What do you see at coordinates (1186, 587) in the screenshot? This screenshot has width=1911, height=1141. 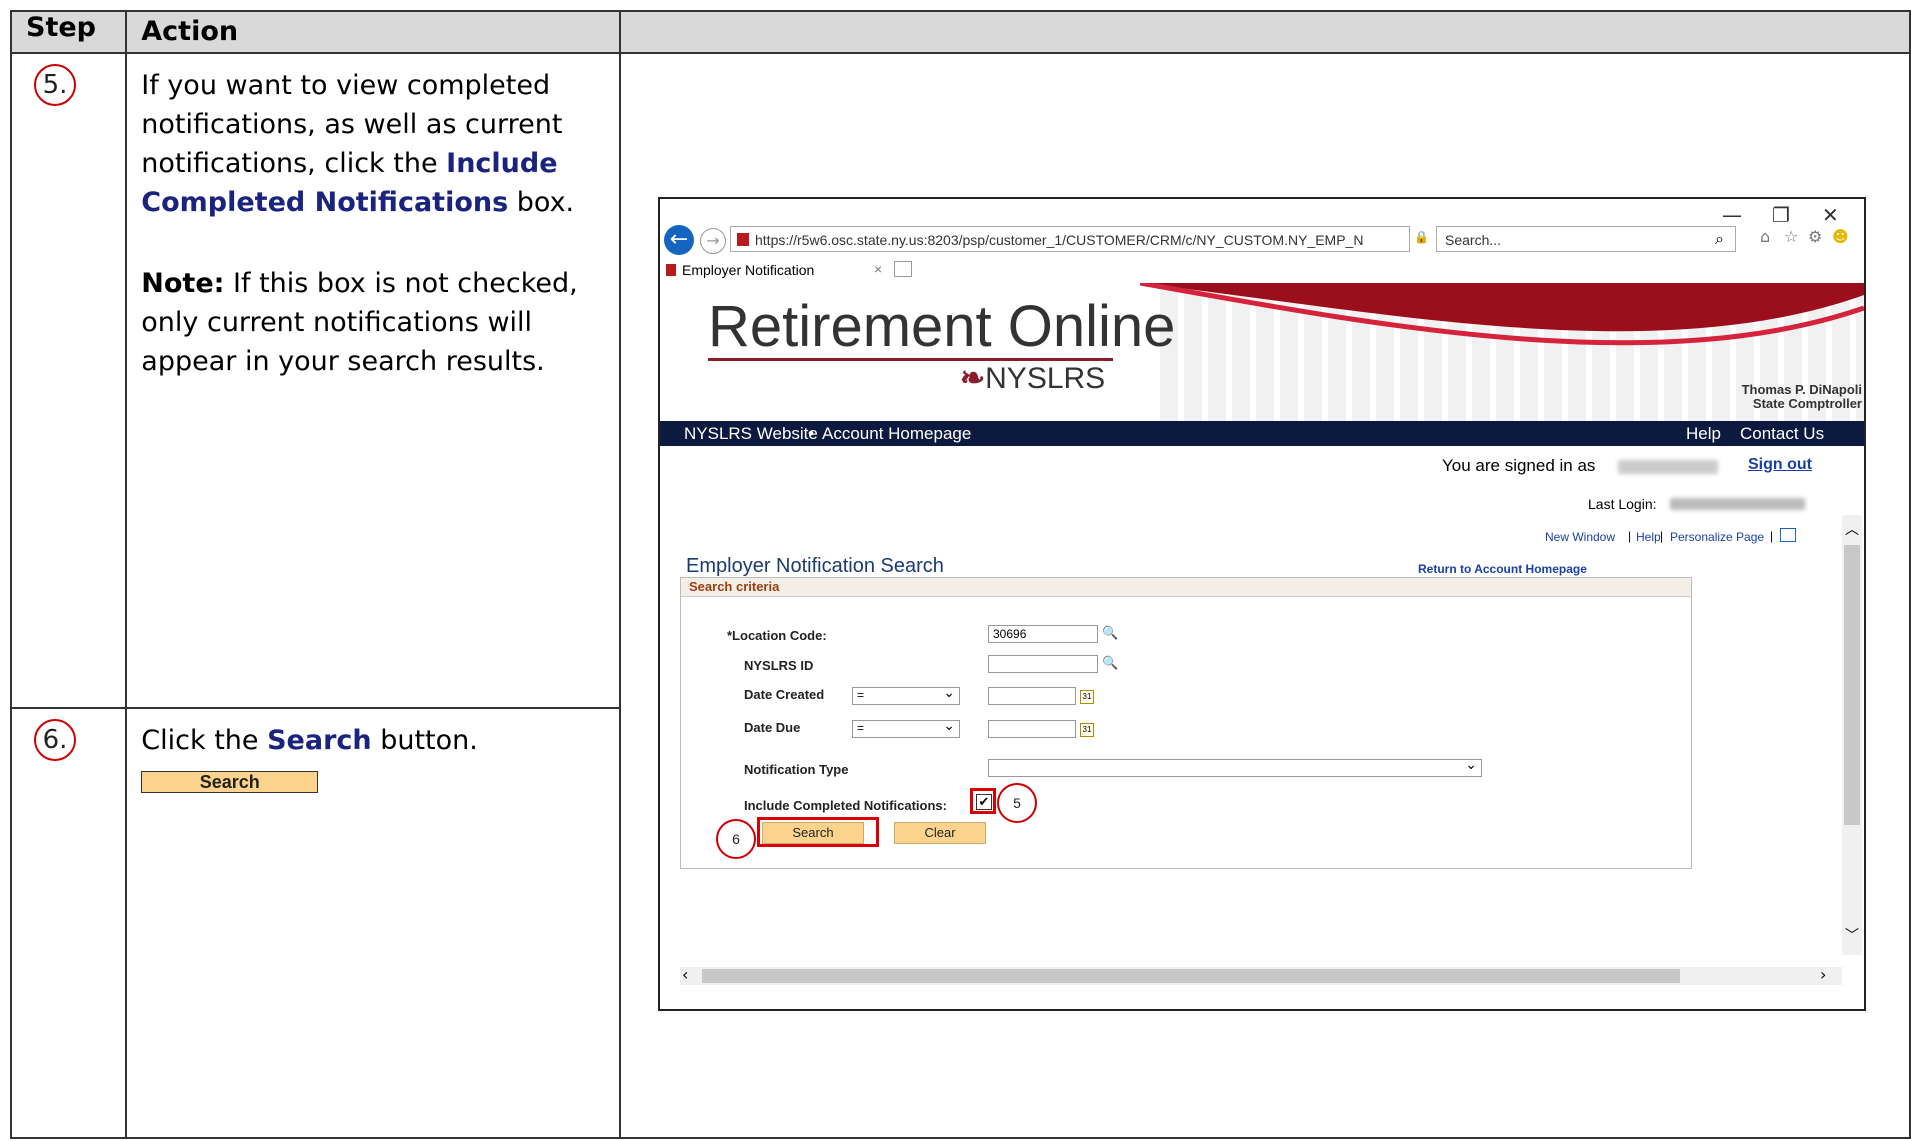 I see `section-header: Search criteria` at bounding box center [1186, 587].